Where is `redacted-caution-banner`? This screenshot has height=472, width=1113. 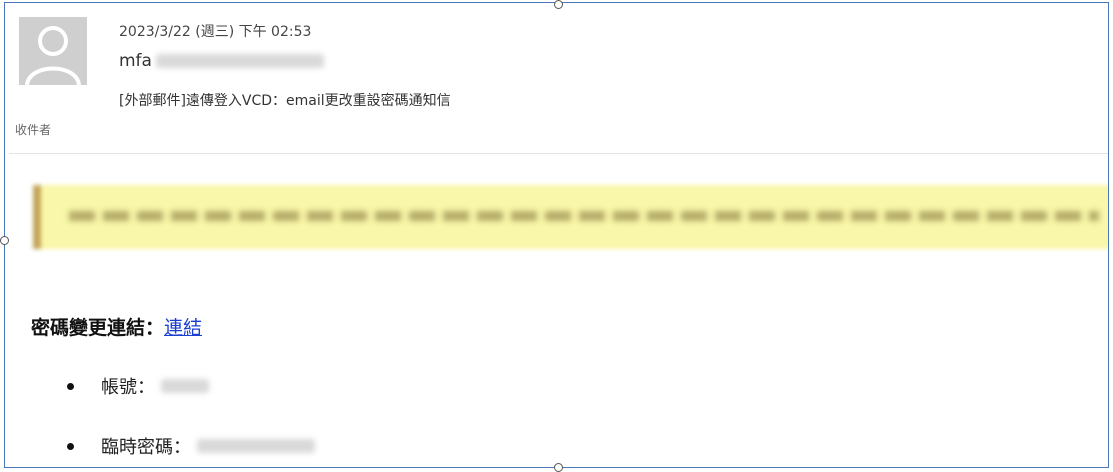
redacted-caution-banner is located at coordinates (570, 217).